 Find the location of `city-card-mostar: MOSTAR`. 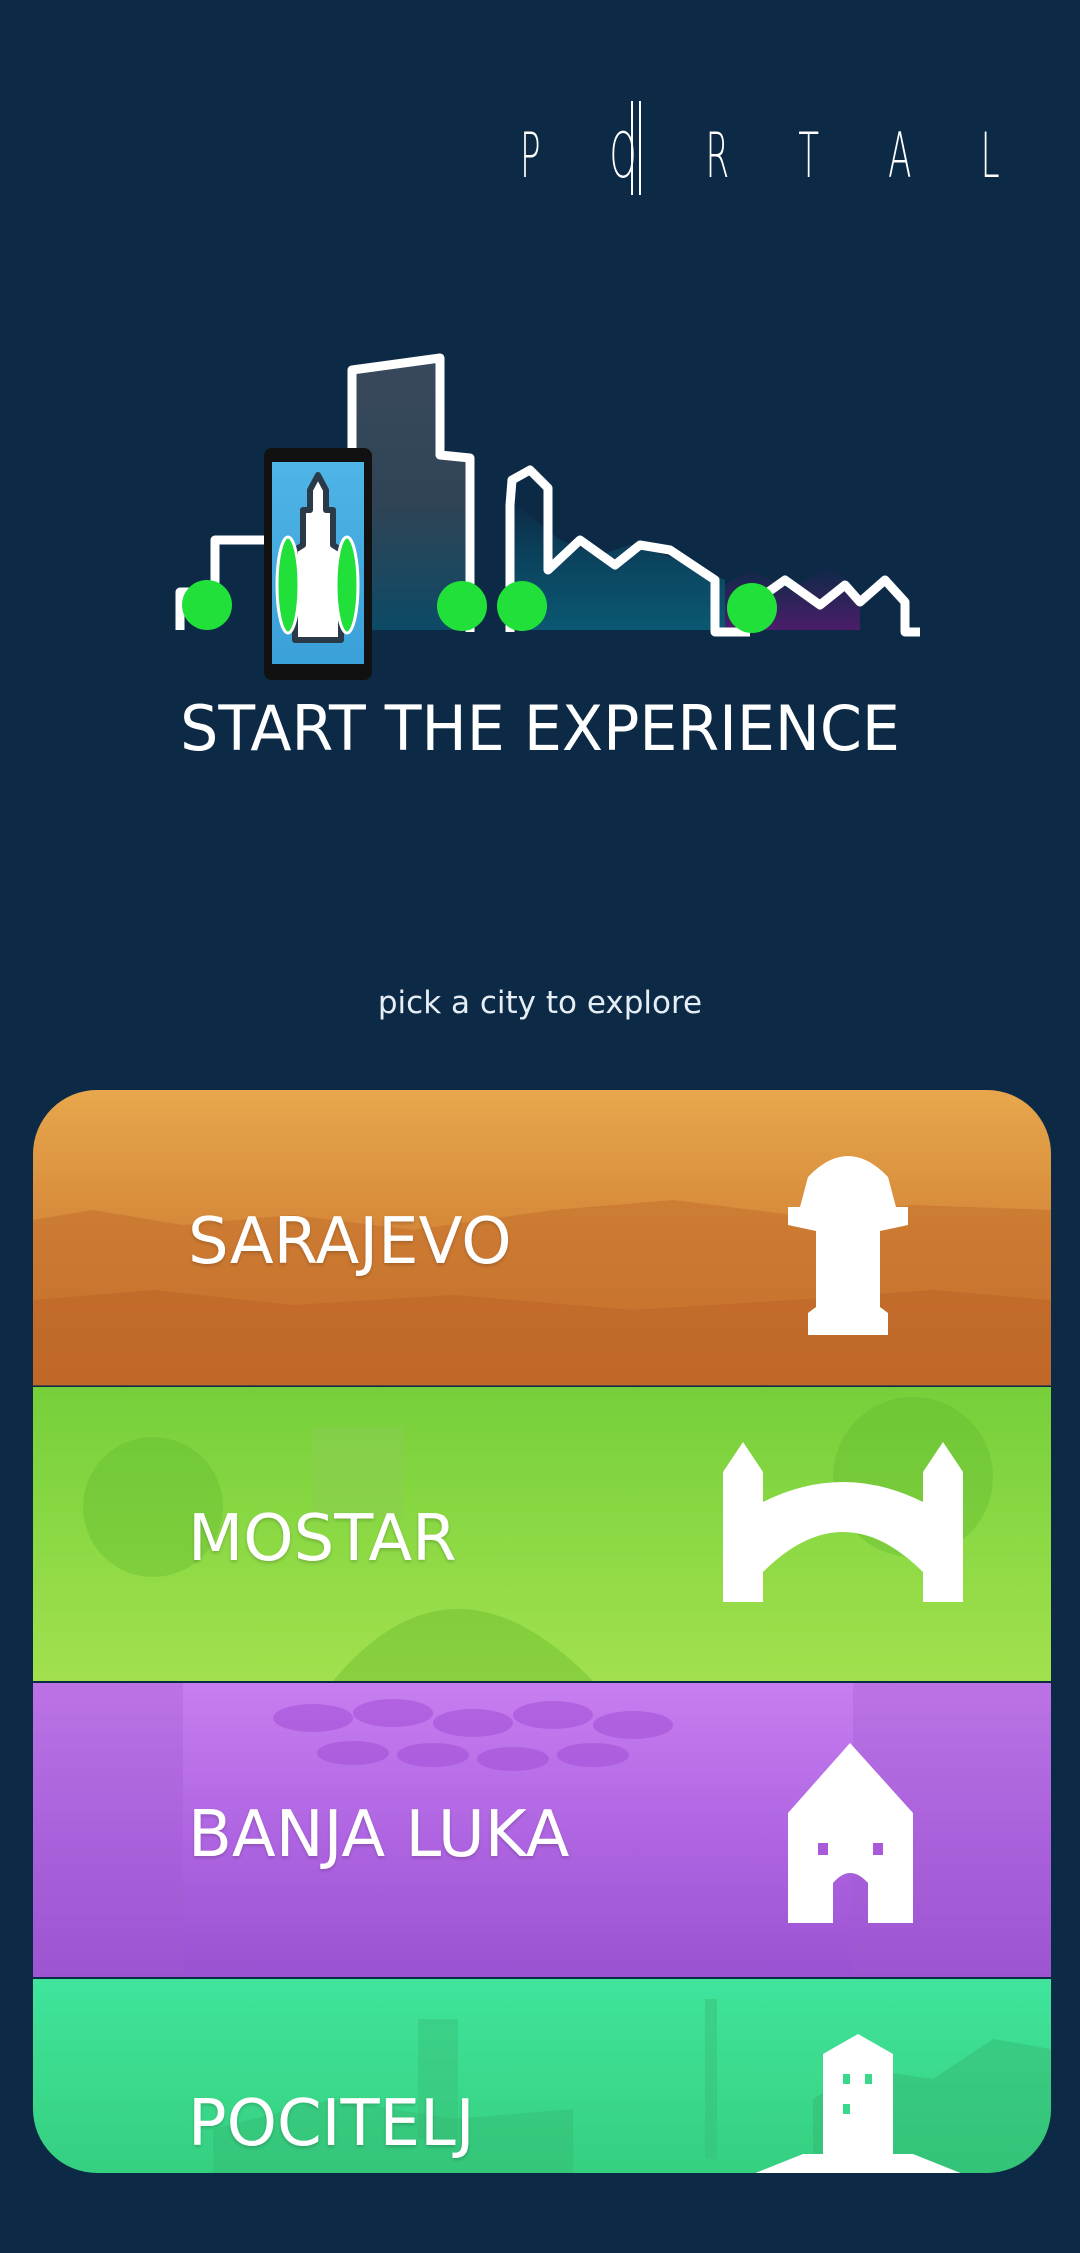

city-card-mostar: MOSTAR is located at coordinates (542, 1534).